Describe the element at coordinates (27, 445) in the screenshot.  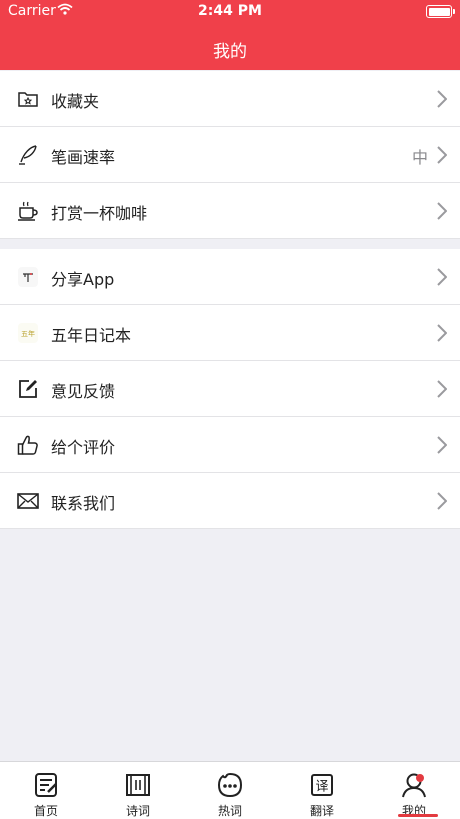
I see `thumbs-up-icon` at that location.